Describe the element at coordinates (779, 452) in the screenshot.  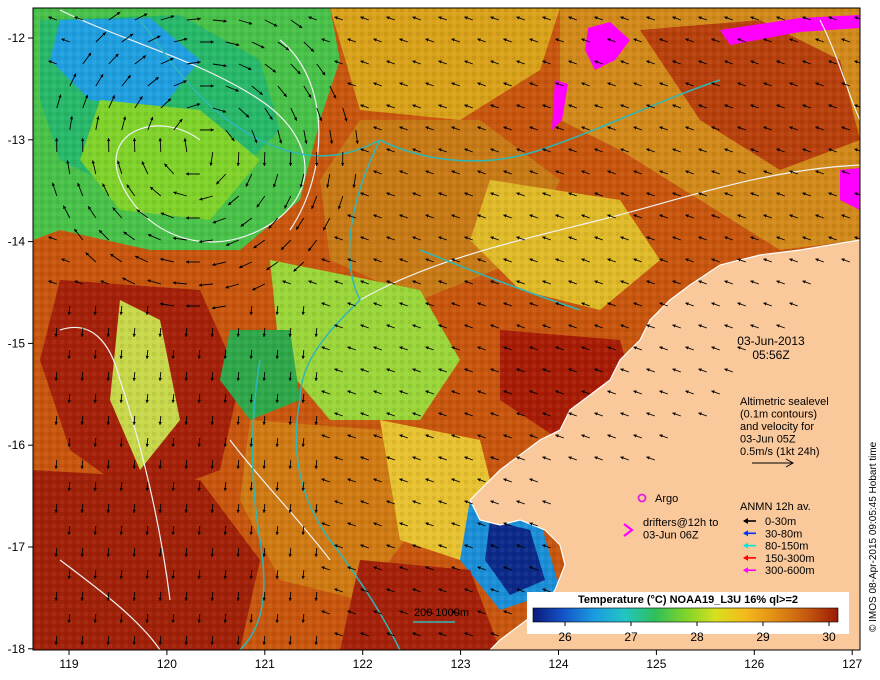
I see `altimetry-line: 0.5m/s (1kt 24h)` at that location.